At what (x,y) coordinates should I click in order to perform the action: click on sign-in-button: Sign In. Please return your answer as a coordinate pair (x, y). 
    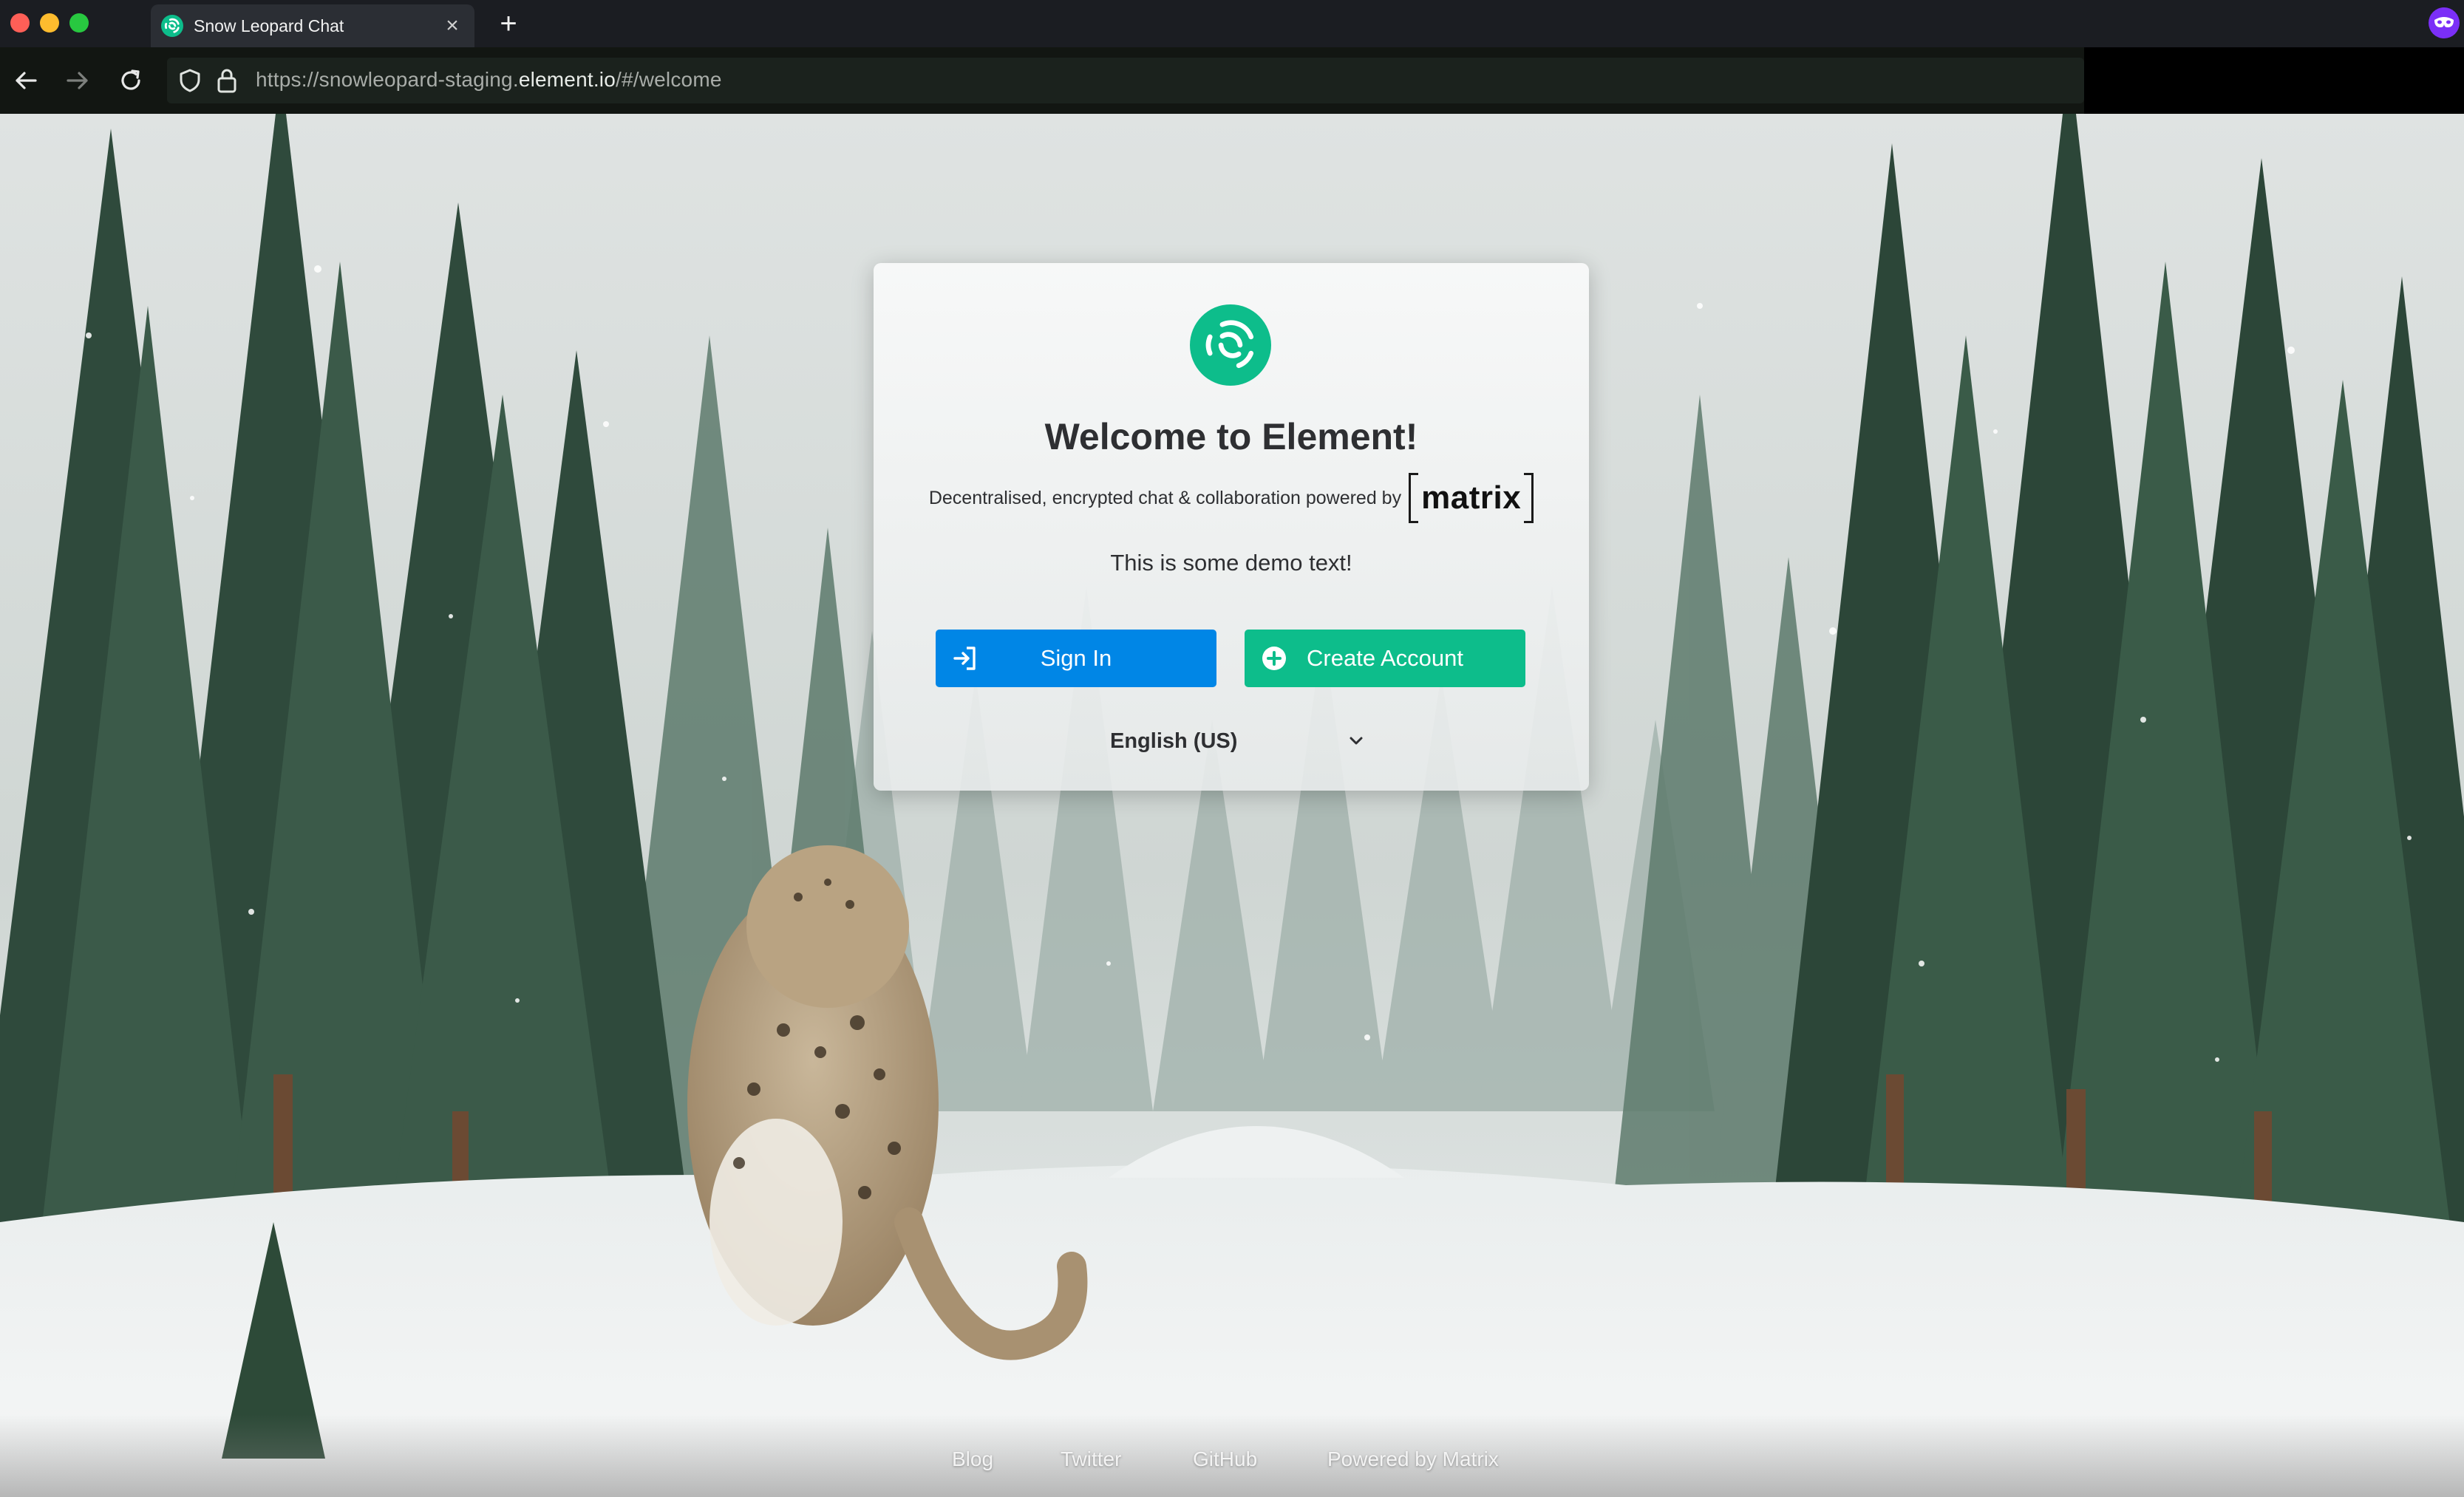
    Looking at the image, I should click on (1076, 658).